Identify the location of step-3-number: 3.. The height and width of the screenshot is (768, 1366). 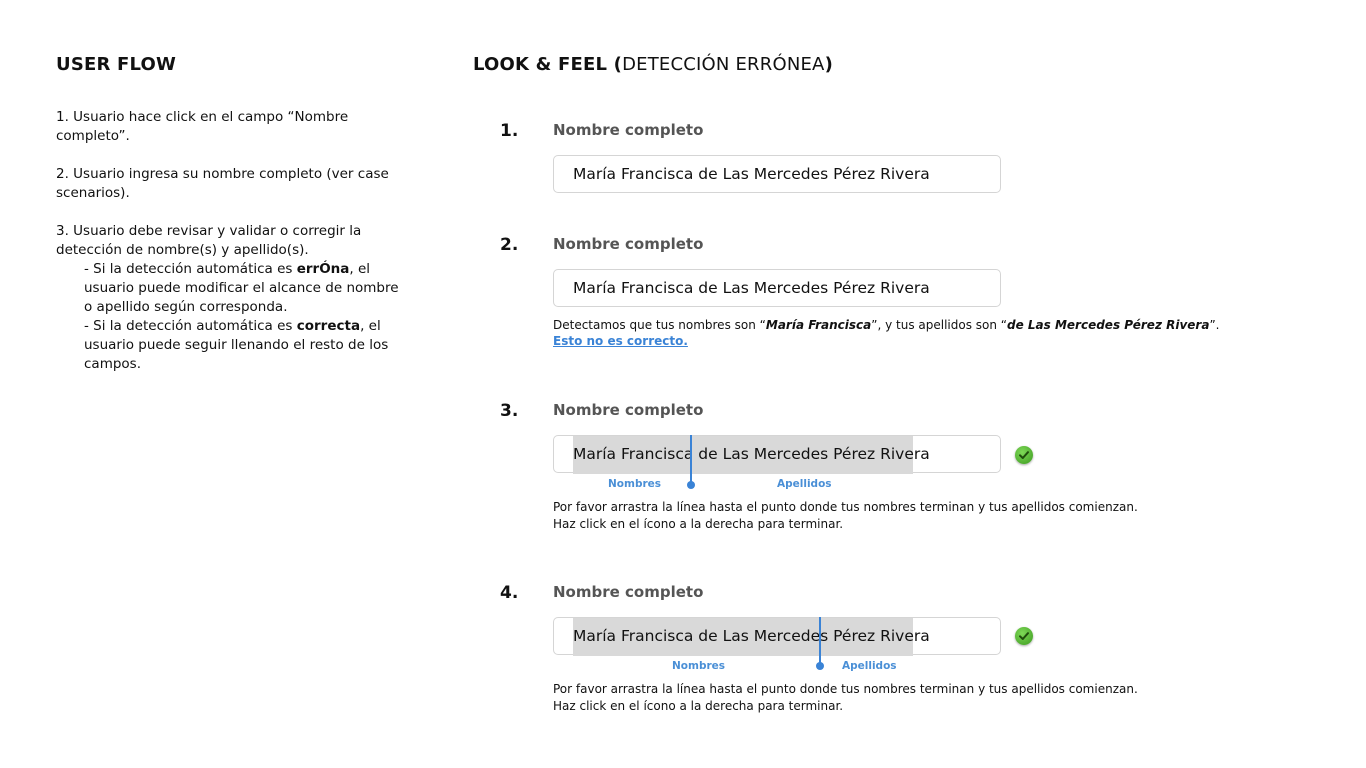
(509, 411).